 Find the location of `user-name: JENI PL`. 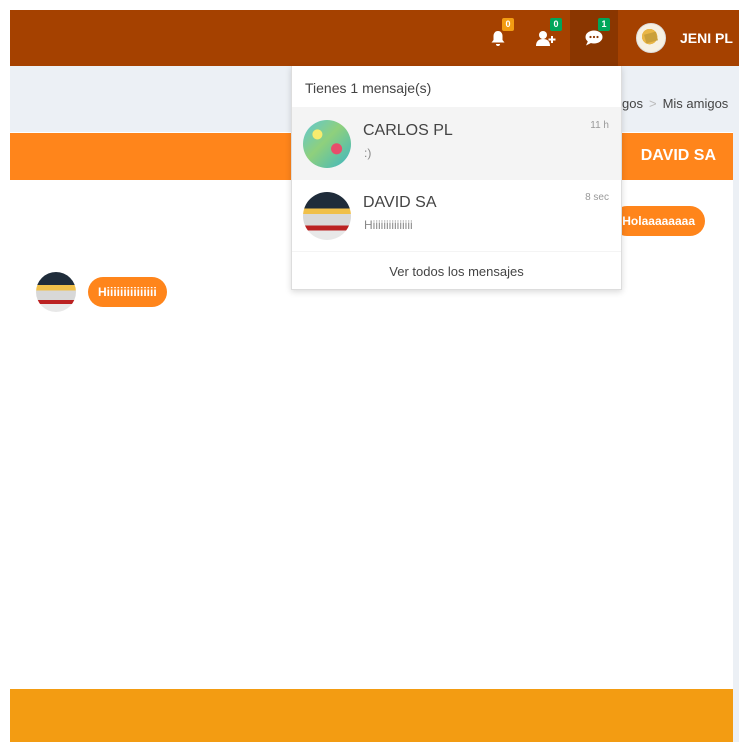

user-name: JENI PL is located at coordinates (706, 38).